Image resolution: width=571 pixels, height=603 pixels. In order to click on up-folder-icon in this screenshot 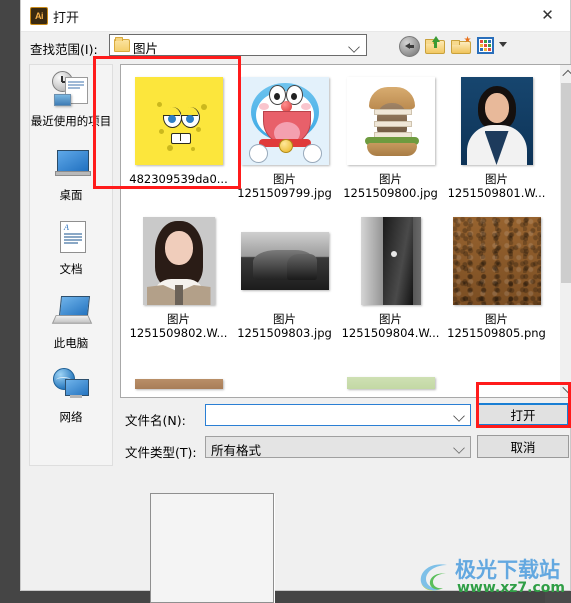, I will do `click(435, 45)`.